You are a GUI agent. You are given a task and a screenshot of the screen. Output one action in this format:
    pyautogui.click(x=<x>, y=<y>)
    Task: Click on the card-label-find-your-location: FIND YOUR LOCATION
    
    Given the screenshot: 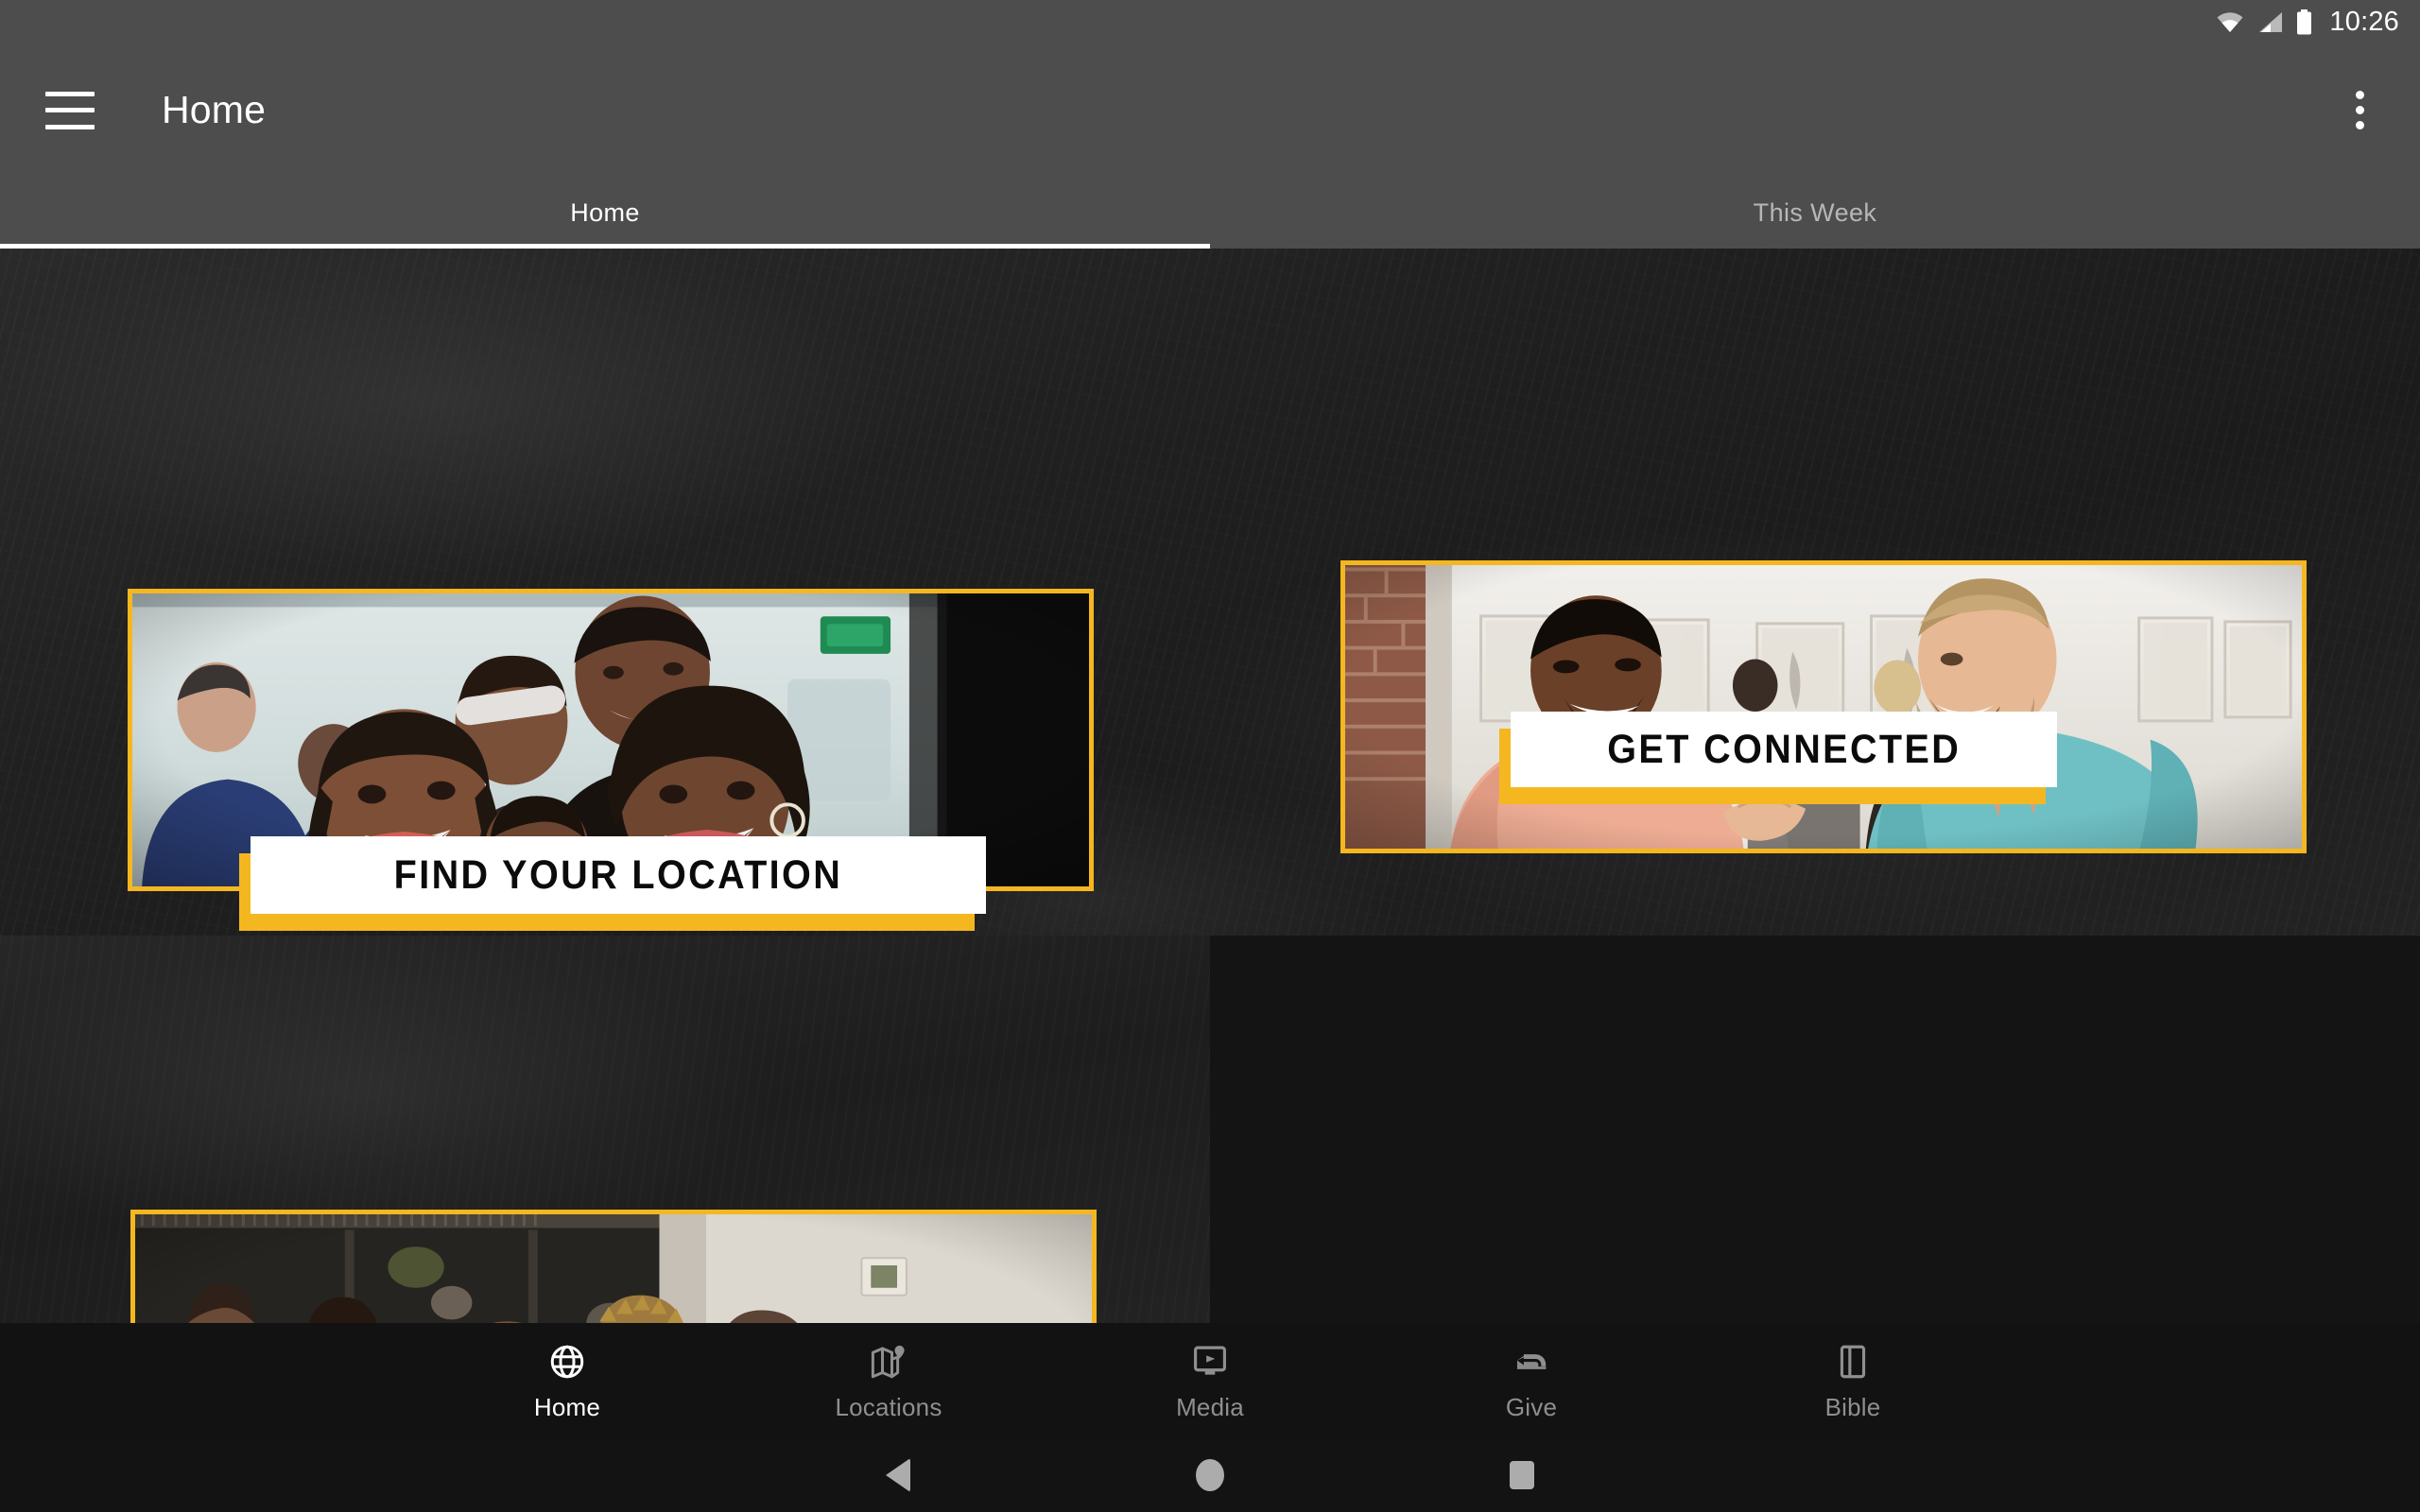 What is the action you would take?
    pyautogui.click(x=618, y=874)
    